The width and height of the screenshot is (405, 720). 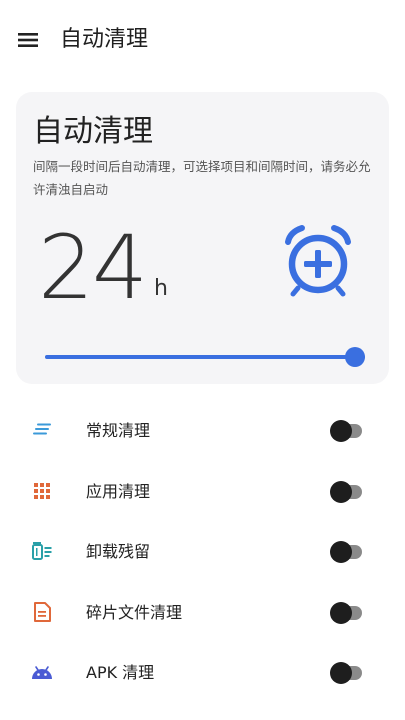 What do you see at coordinates (42, 430) in the screenshot?
I see `lines-icon` at bounding box center [42, 430].